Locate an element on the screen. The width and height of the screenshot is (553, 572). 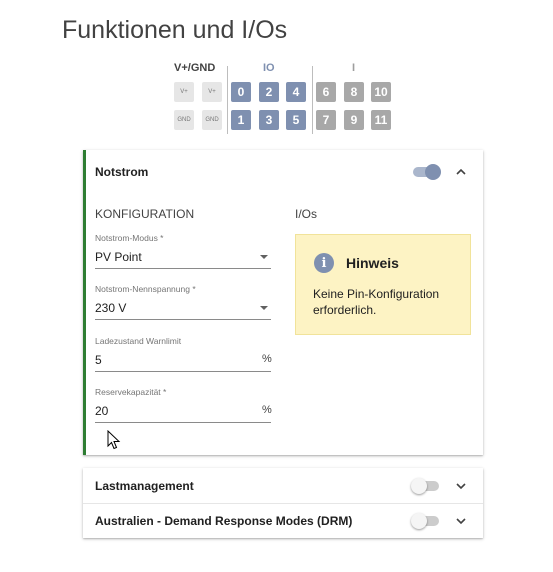
notstrom-mode-select: Notstrom-Modus * PV Point is located at coordinates (183, 251).